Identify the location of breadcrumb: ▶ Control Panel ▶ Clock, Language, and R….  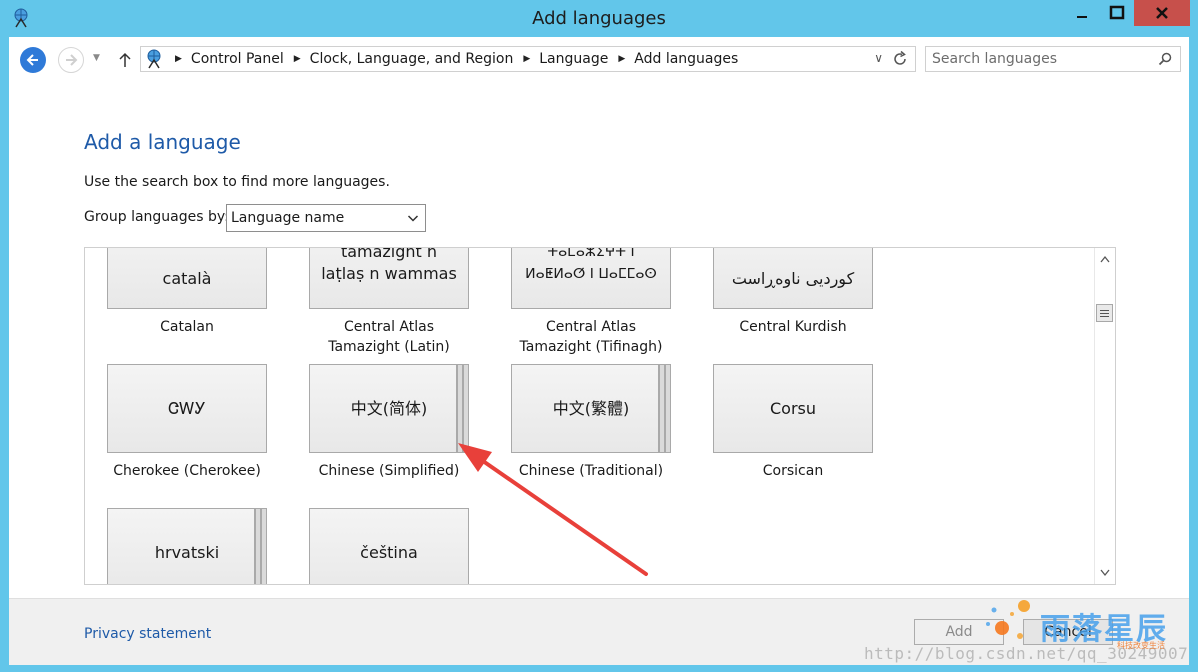
(451, 59).